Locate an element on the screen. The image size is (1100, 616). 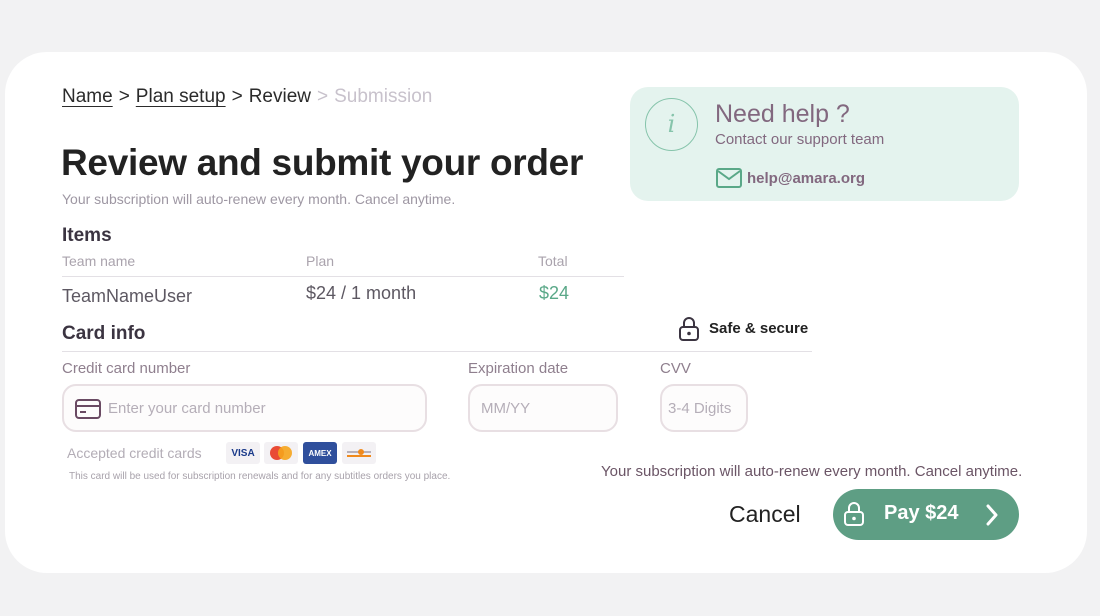
mastercard-logo is located at coordinates (281, 453).